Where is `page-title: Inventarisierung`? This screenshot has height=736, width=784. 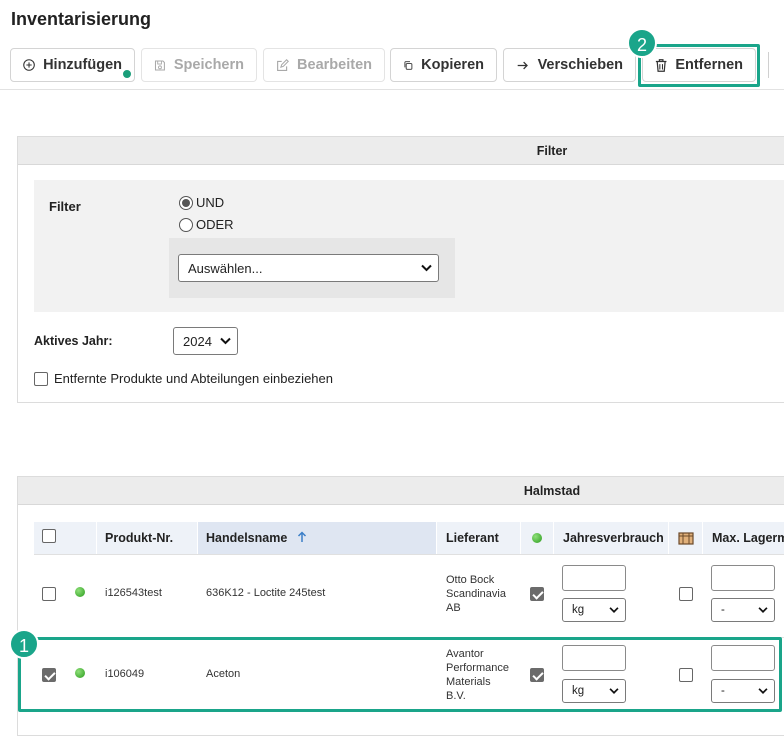
page-title: Inventarisierung is located at coordinates (81, 19).